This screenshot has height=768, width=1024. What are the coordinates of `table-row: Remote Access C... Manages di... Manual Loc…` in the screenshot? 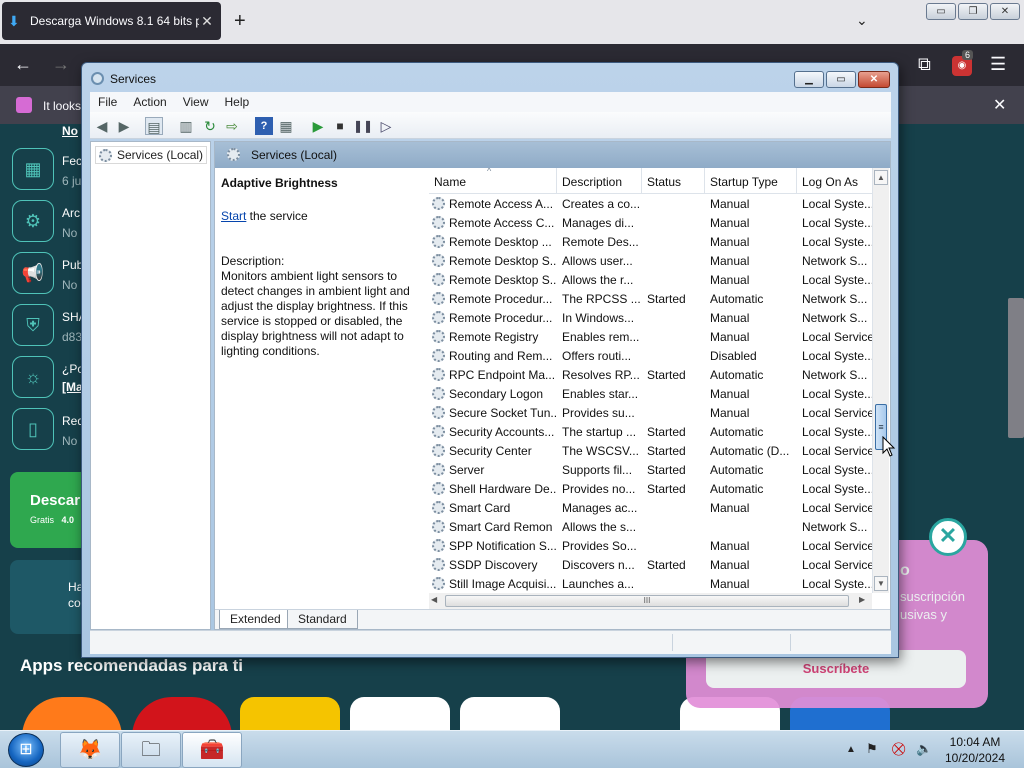 It's located at (653, 223).